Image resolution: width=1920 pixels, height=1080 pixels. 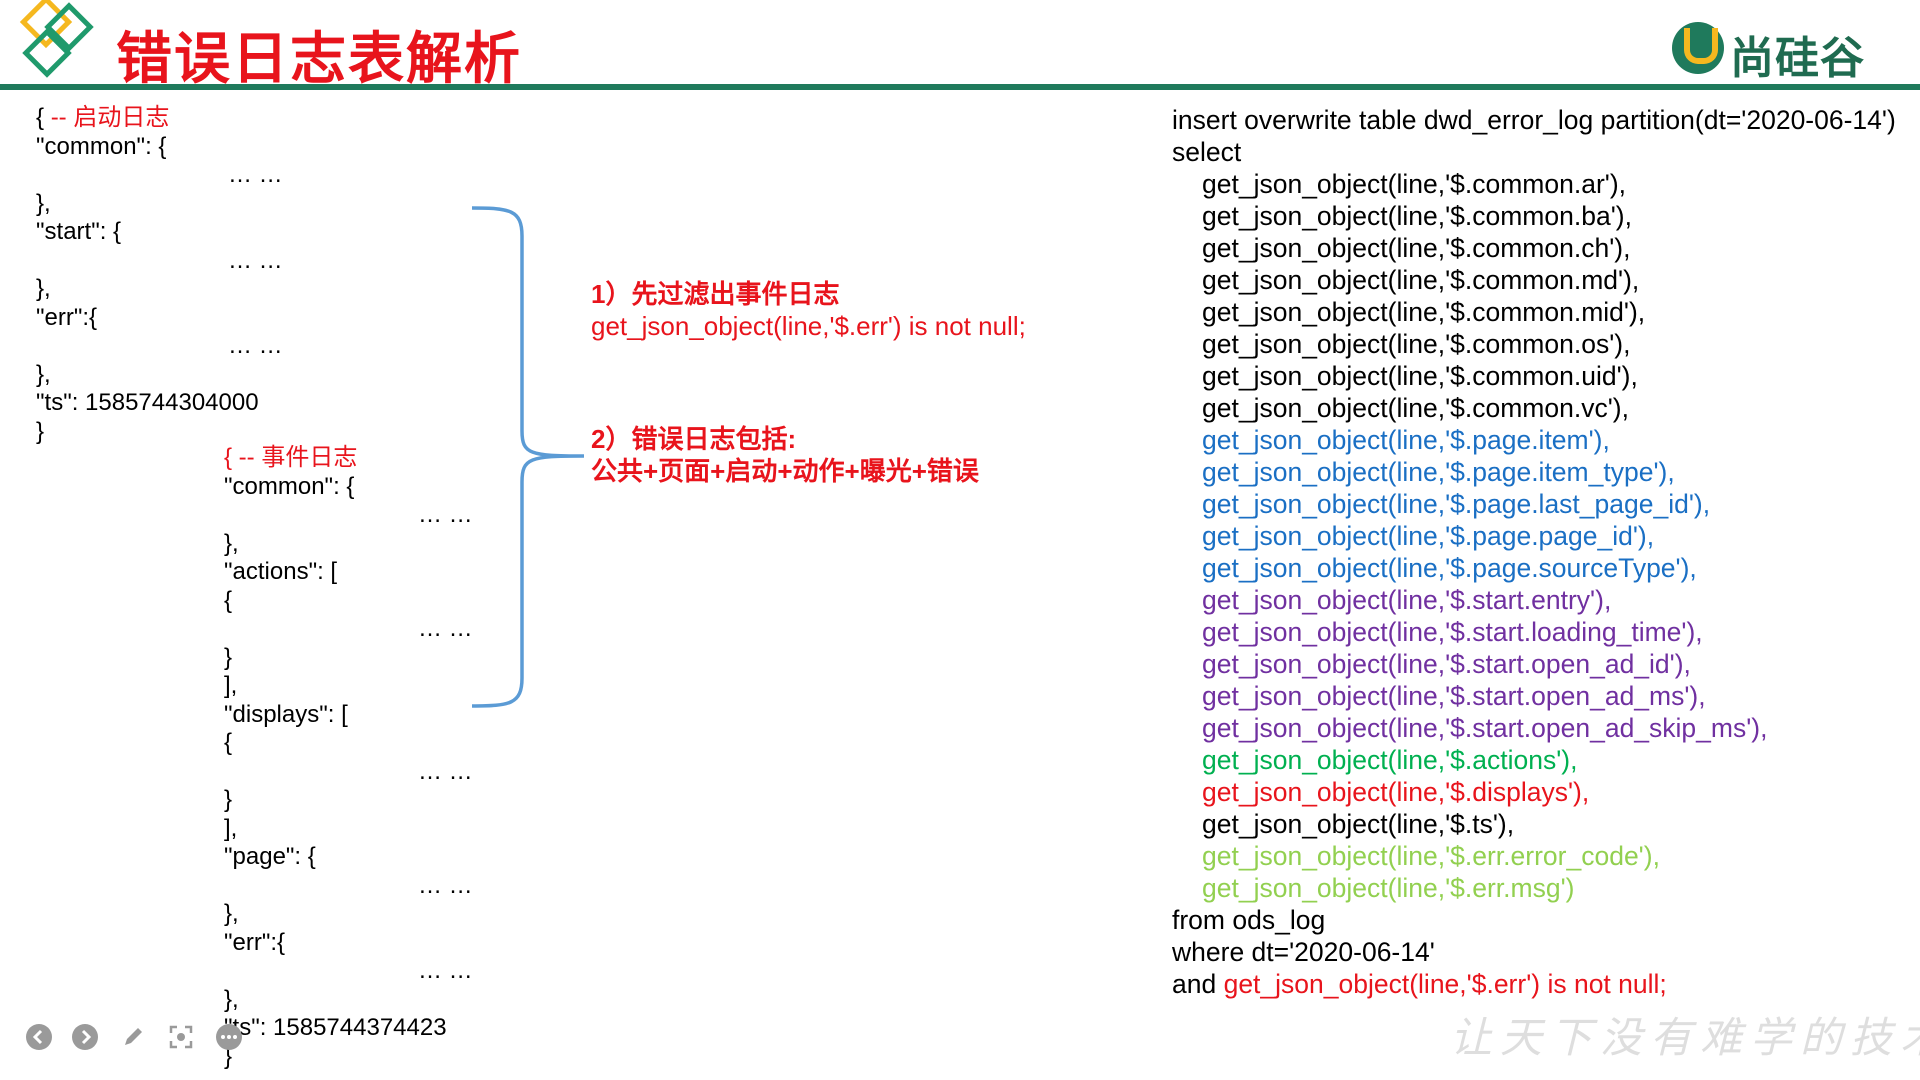 I want to click on event-log-line: "page": {, so click(x=254, y=857).